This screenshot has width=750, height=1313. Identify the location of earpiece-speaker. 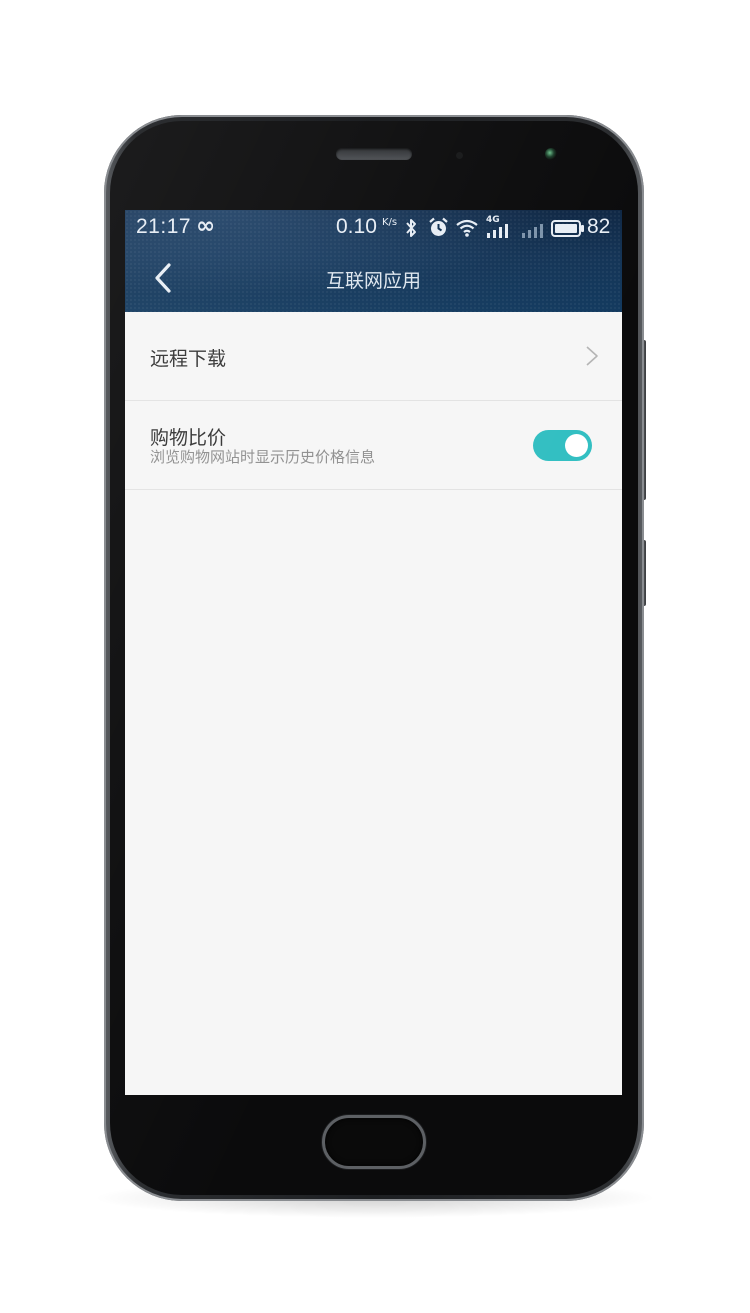
(374, 154).